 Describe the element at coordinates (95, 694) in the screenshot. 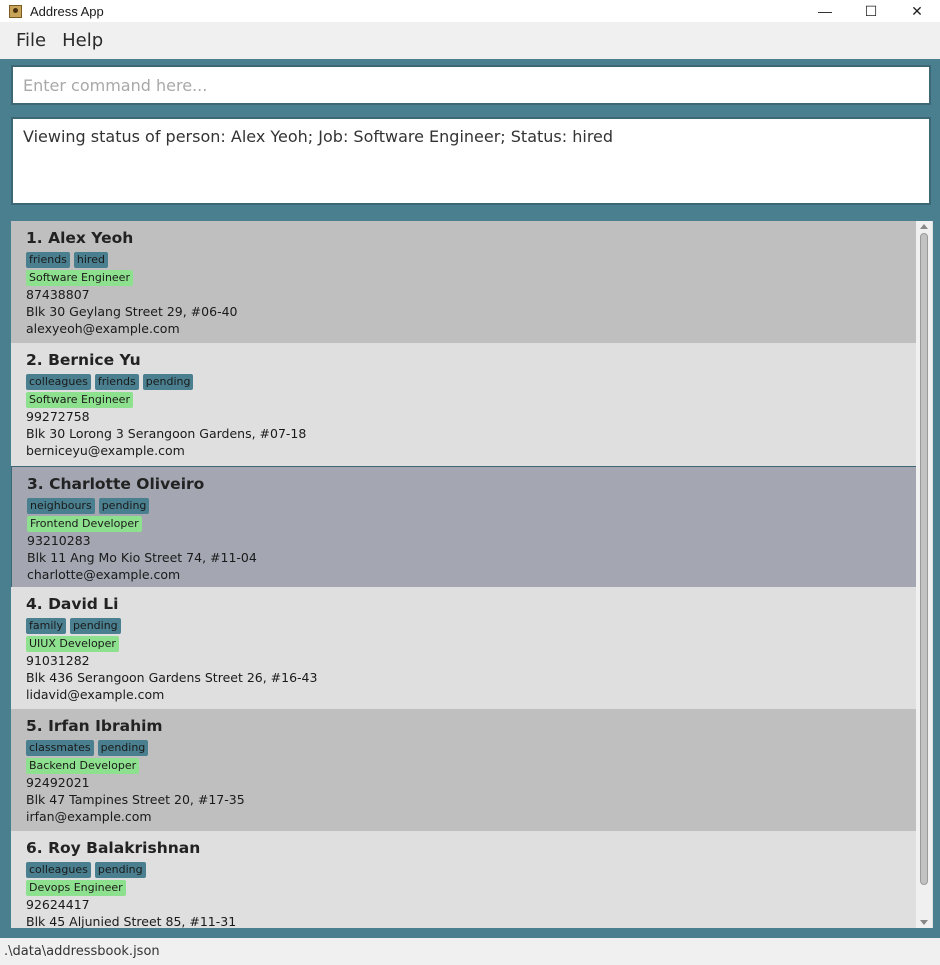

I see `person-email: lidavid@example.com` at that location.